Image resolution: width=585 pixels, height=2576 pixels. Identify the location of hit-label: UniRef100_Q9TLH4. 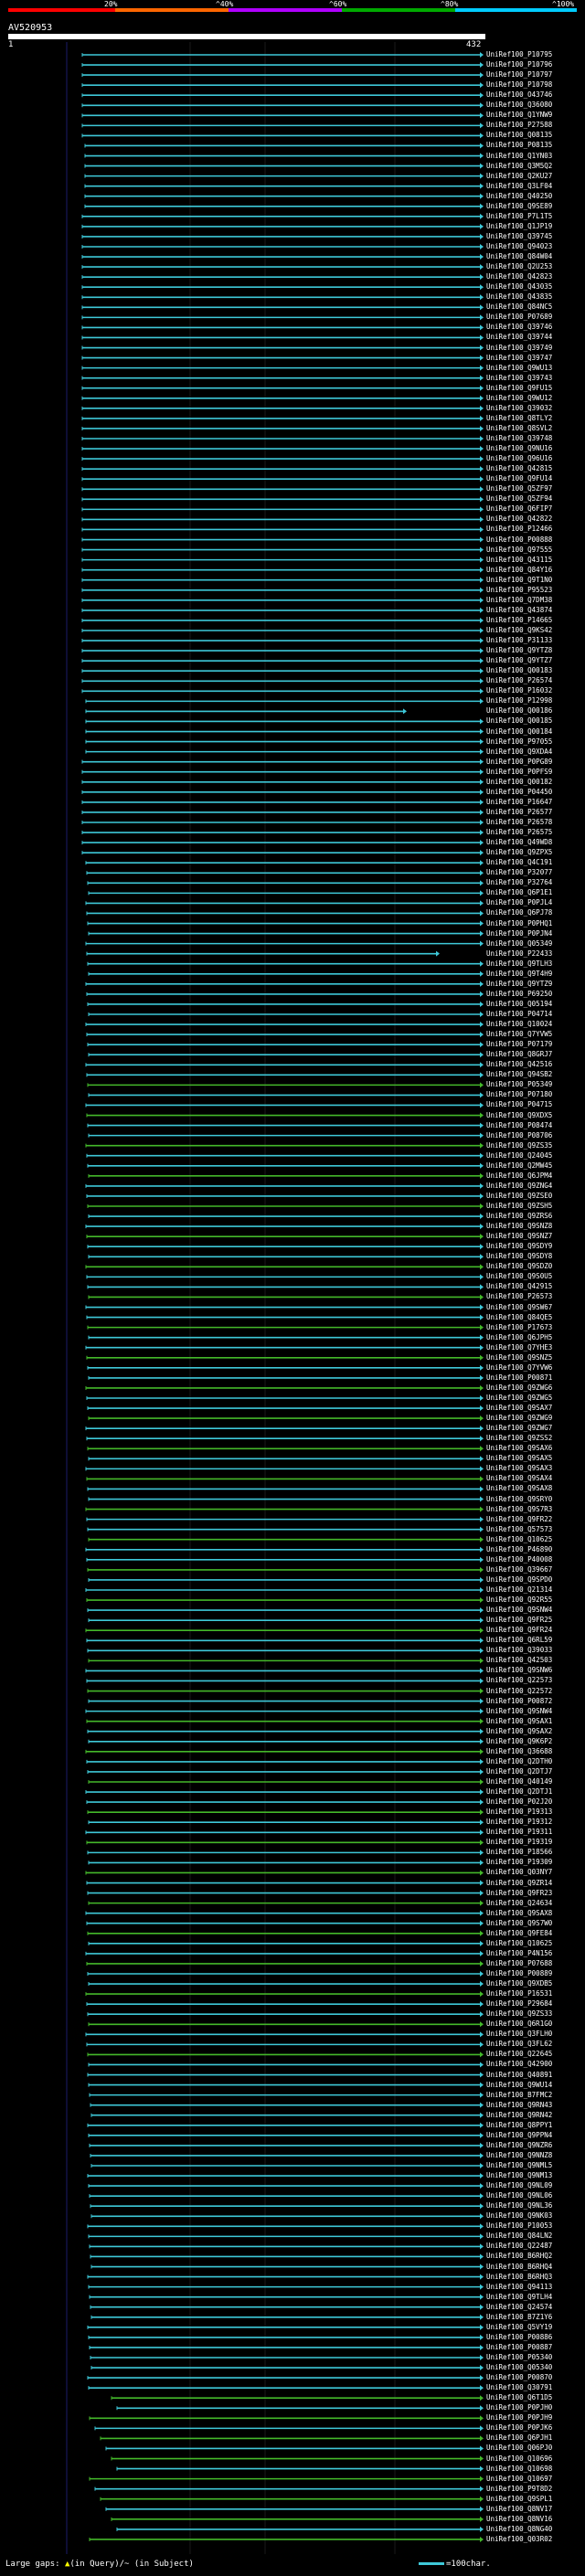
(519, 2297).